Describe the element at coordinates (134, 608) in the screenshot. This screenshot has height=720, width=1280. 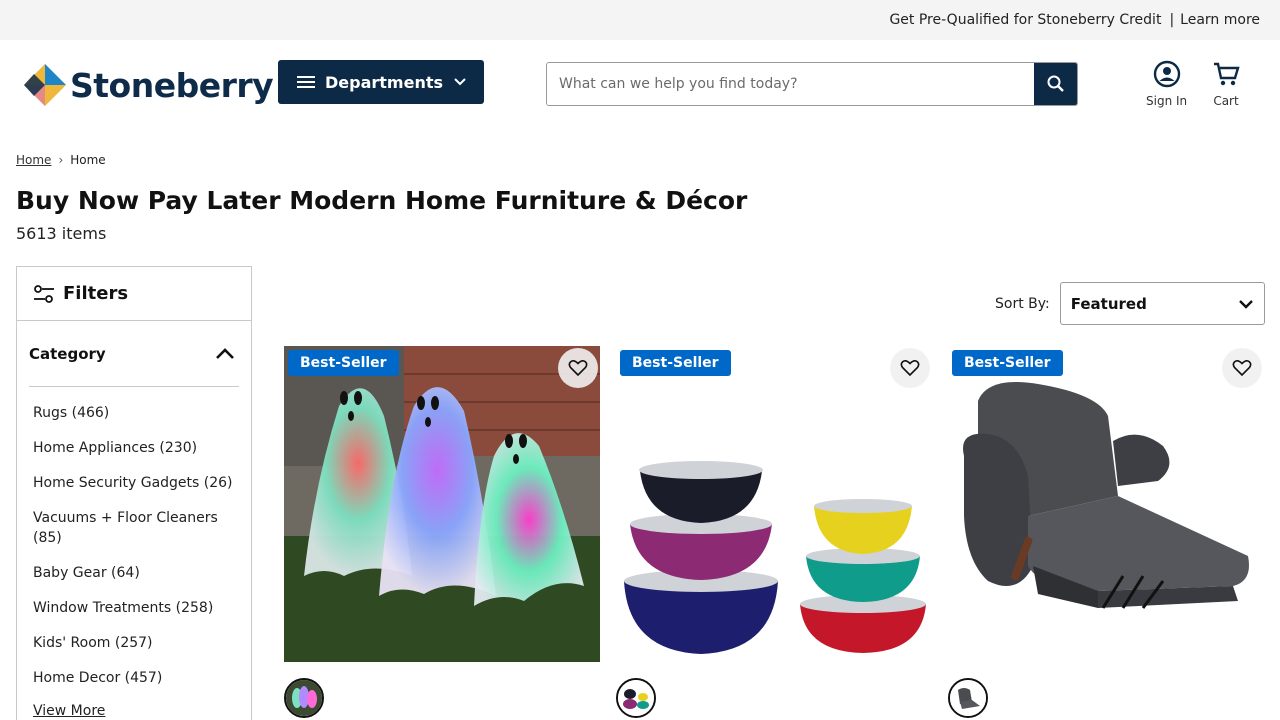
I see `category-item: Window Treatments (258)` at that location.